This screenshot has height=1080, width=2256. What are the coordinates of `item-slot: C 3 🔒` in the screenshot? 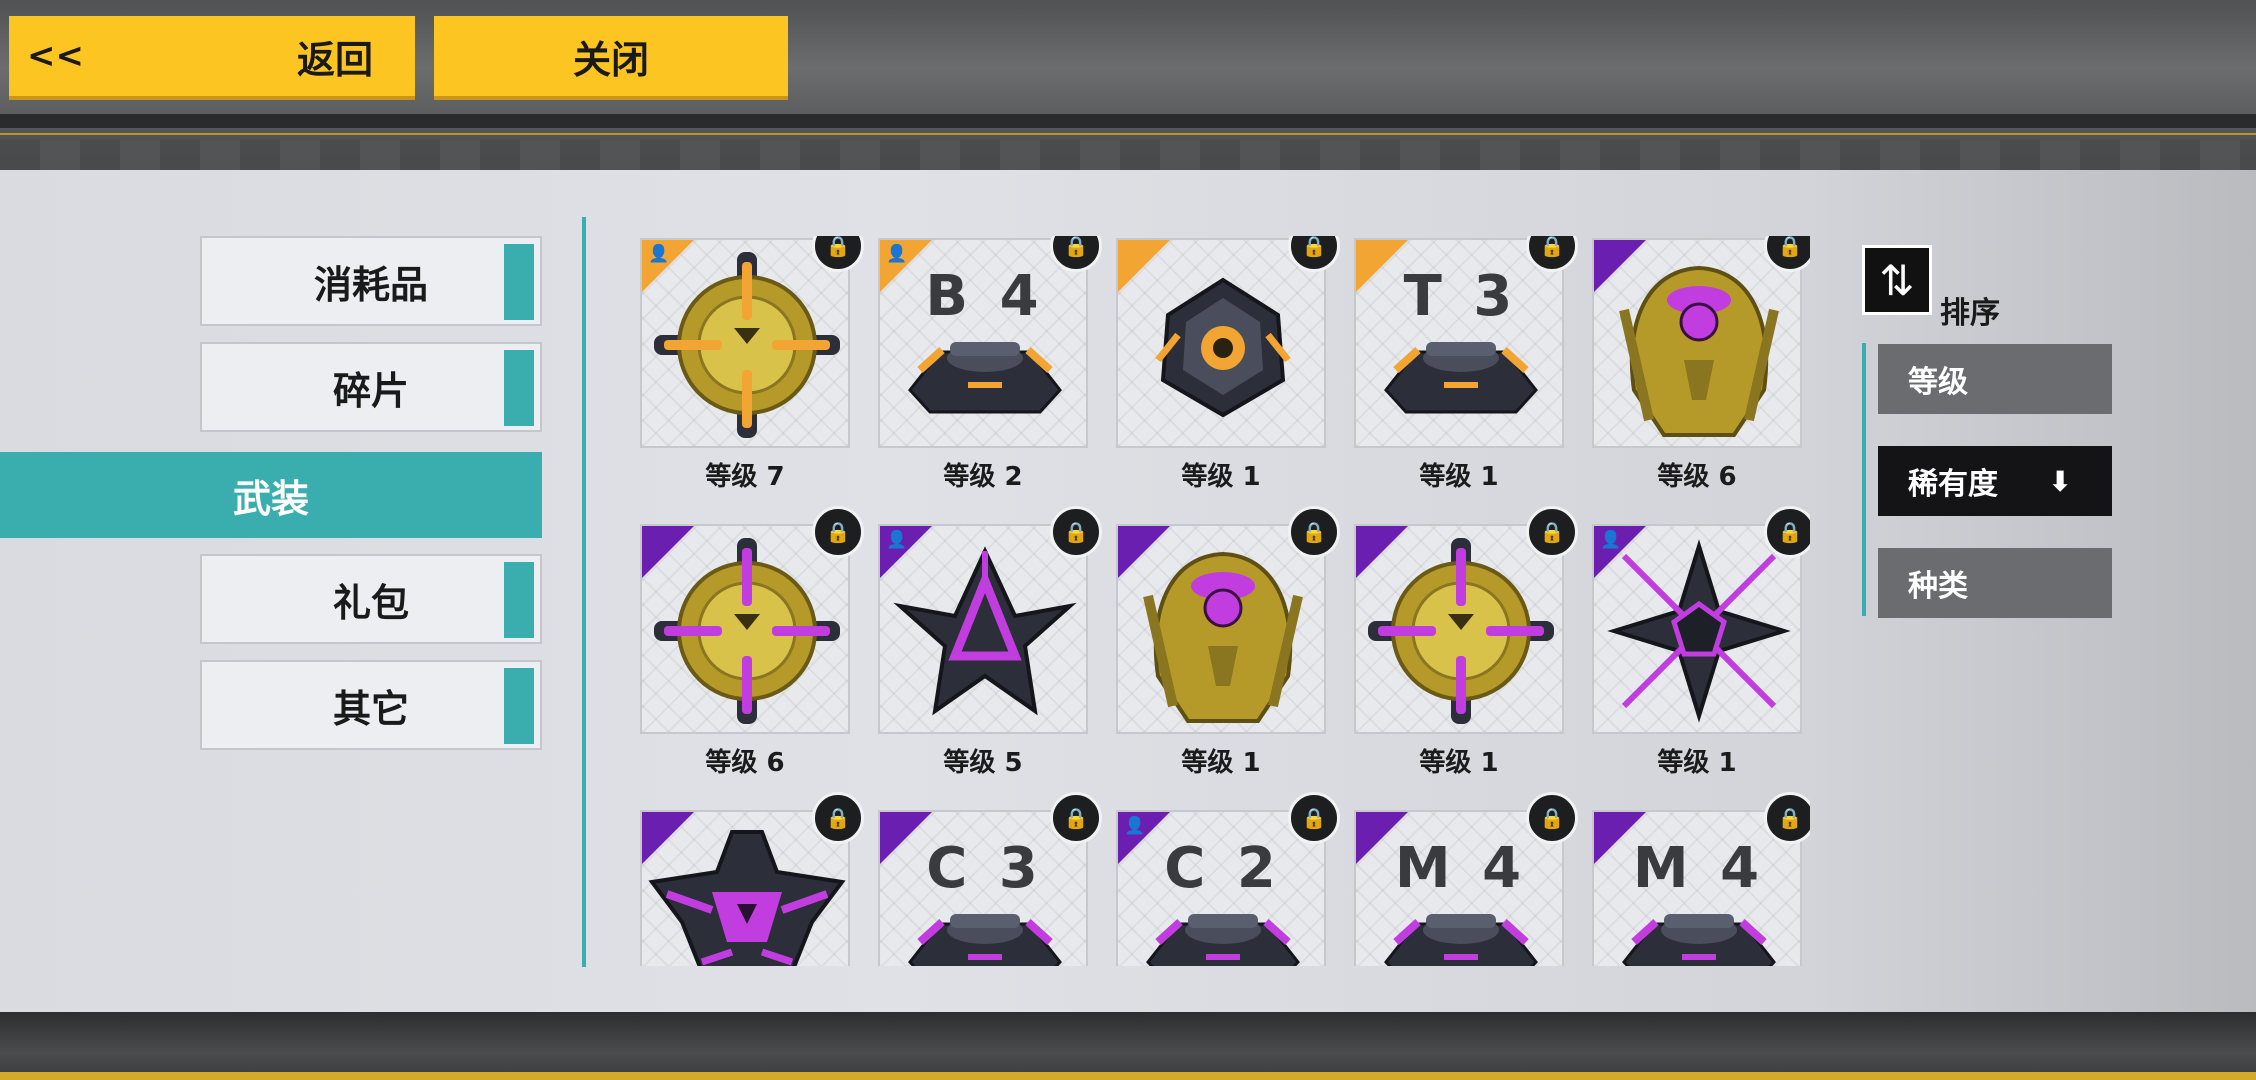 It's located at (990, 879).